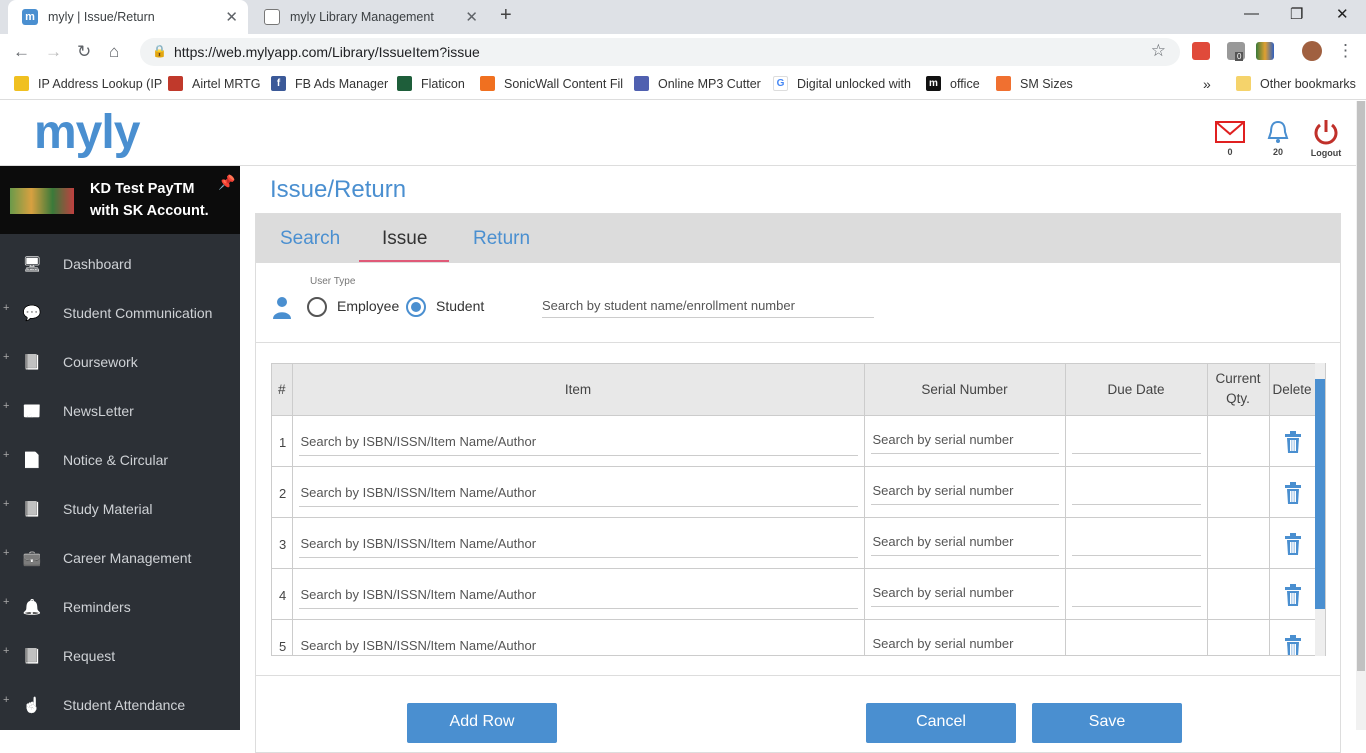 This screenshot has width=1366, height=753. What do you see at coordinates (120, 705) in the screenshot?
I see `sidebar-item-student-attendance: + ☝ Student Attendance` at bounding box center [120, 705].